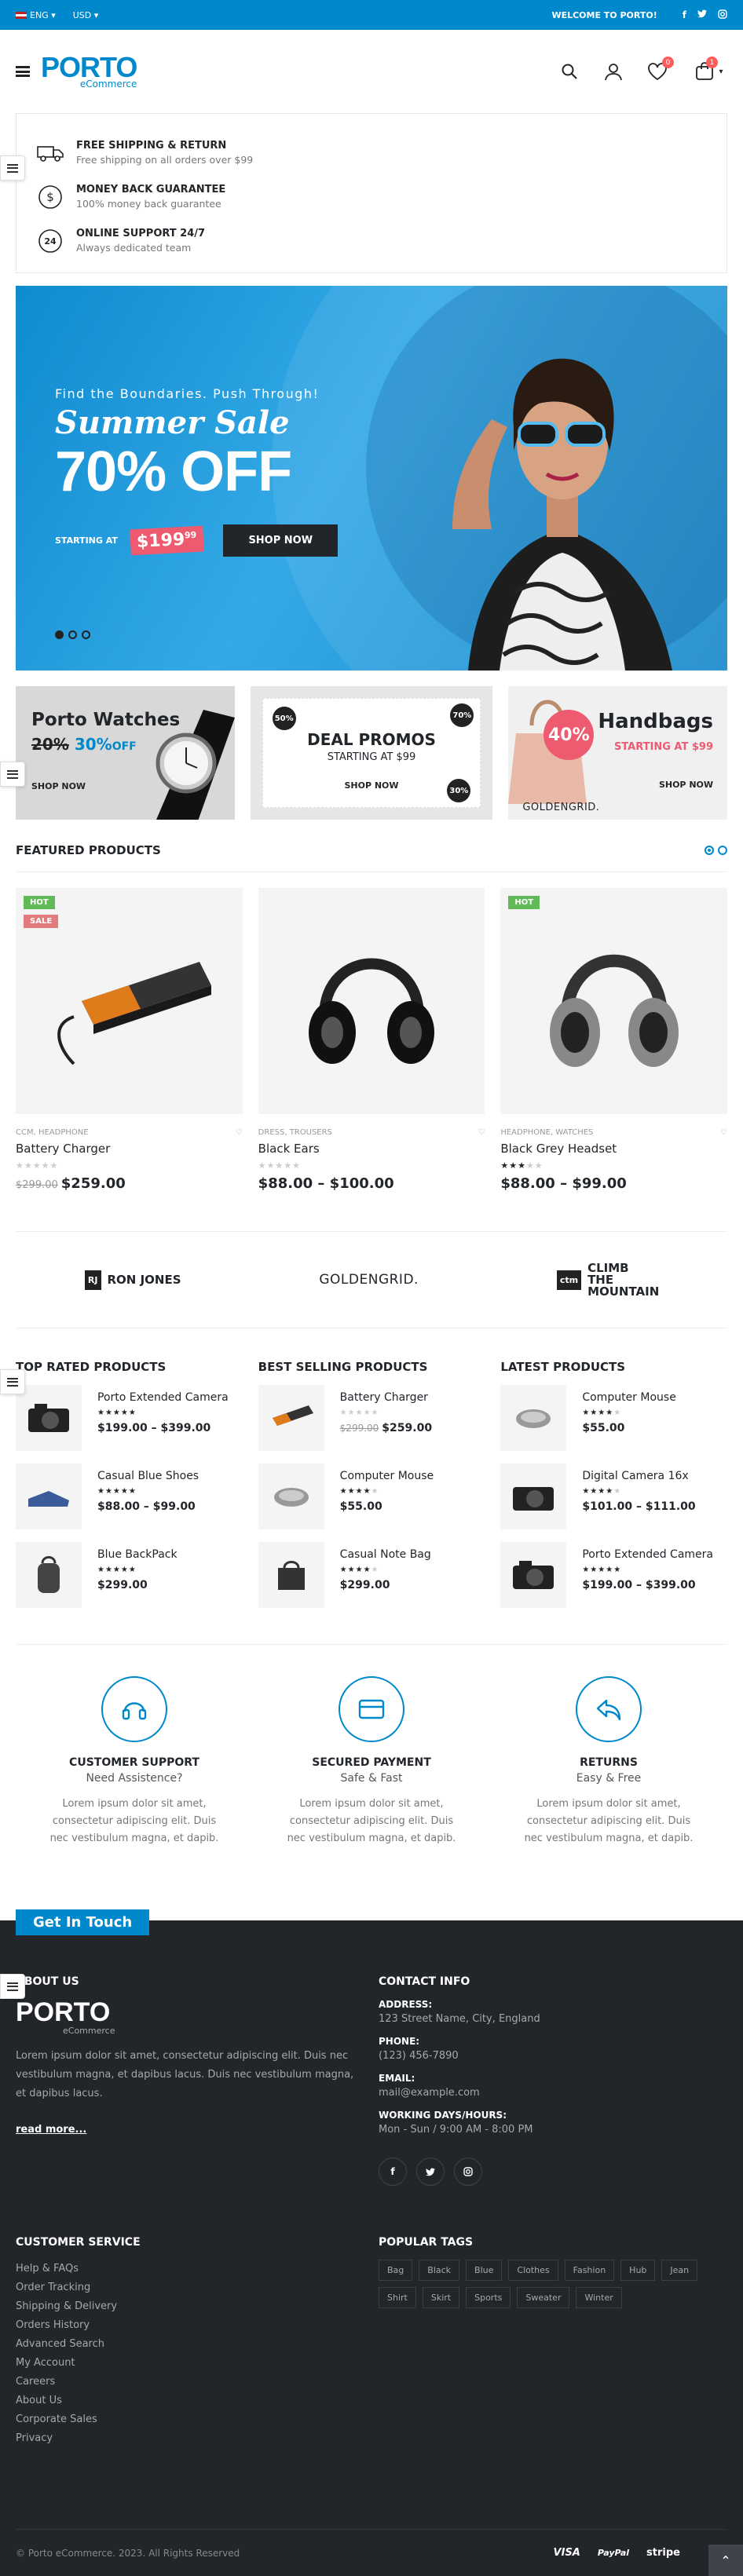  I want to click on flag-icon, so click(21, 15).